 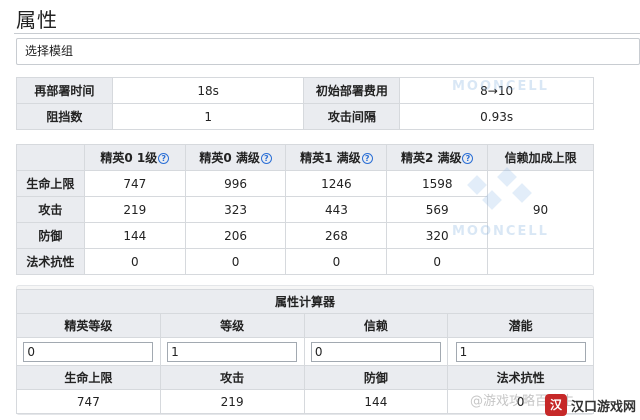 I want to click on level-input, so click(x=232, y=351).